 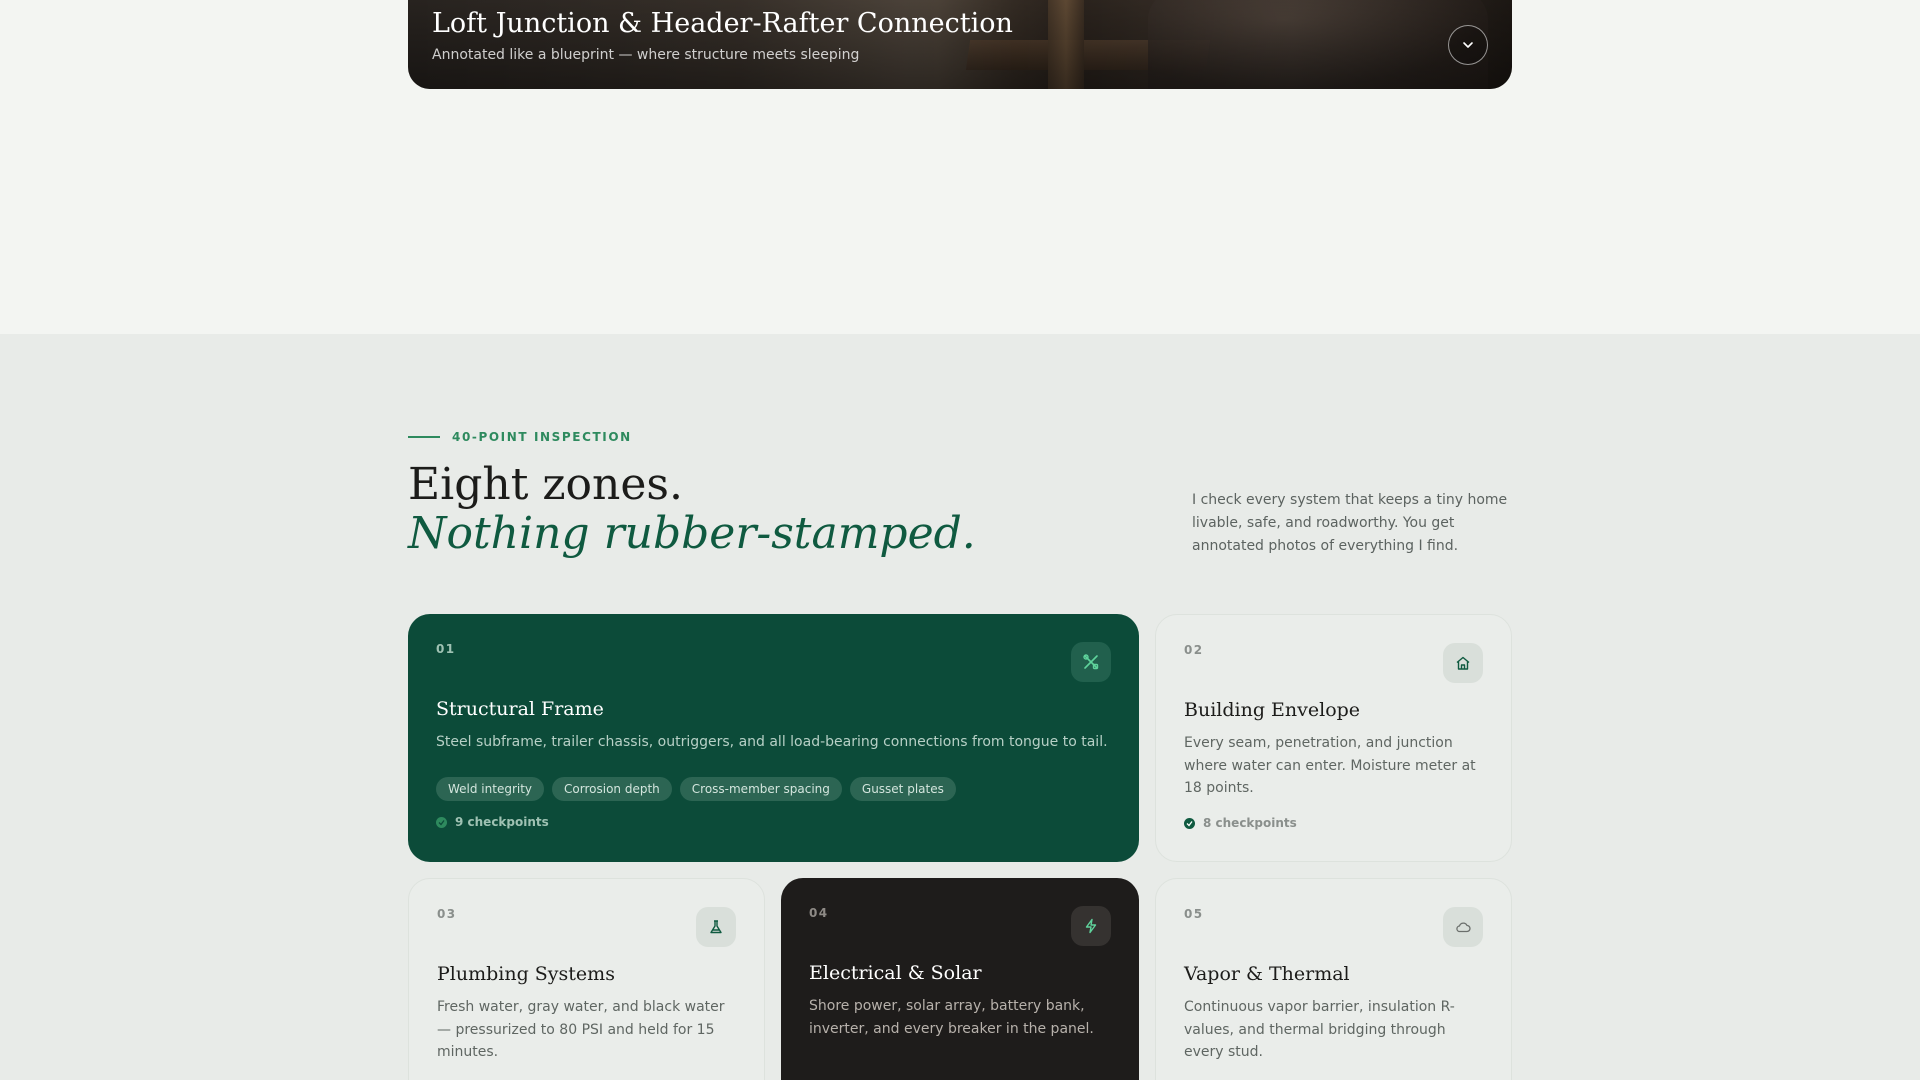 I want to click on heading-line-2: Nothing rubber-stamped., so click(x=692, y=533).